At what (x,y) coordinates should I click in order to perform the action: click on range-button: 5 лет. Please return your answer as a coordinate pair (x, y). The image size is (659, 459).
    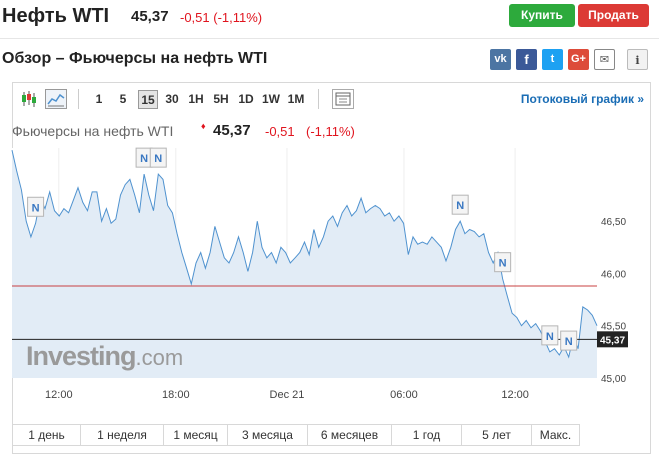
    Looking at the image, I should click on (497, 435).